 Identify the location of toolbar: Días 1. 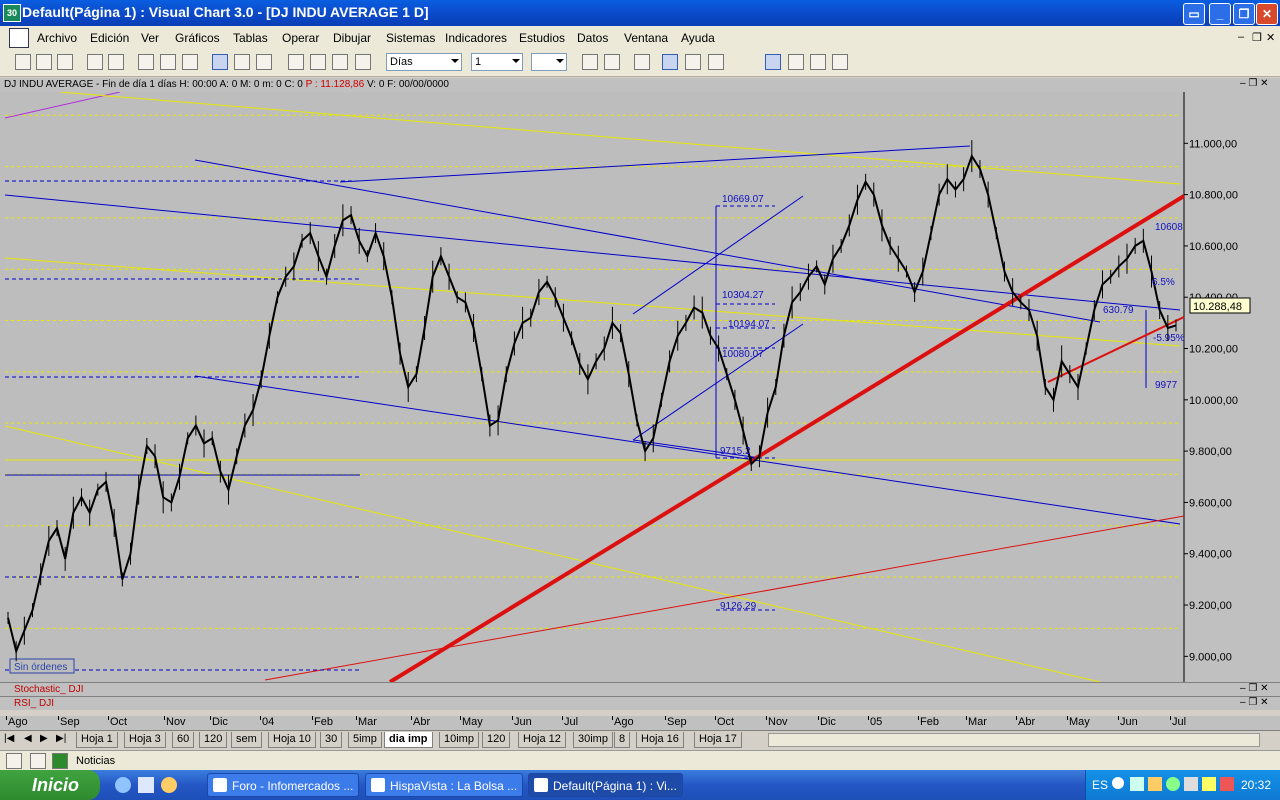
(640, 63).